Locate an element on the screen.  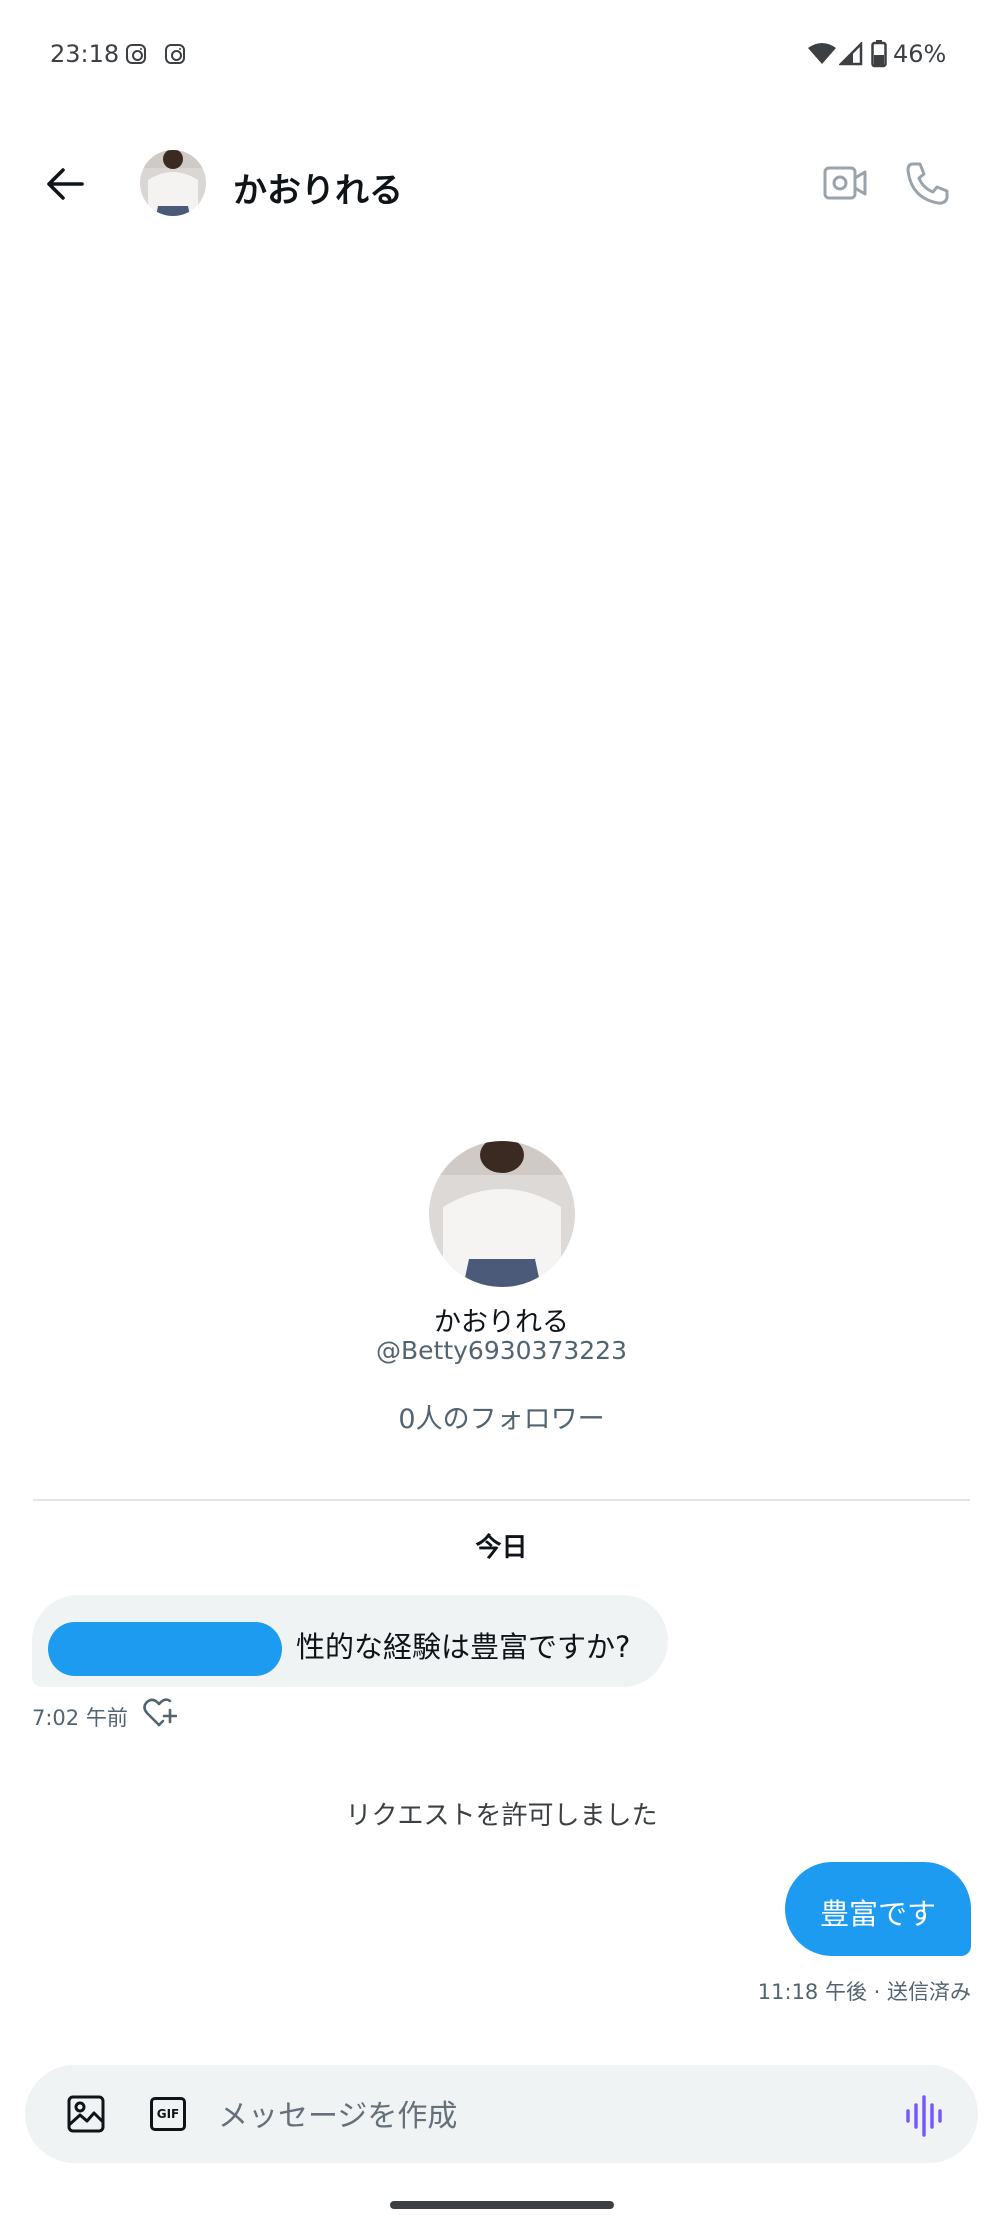
message-input is located at coordinates (538, 2116).